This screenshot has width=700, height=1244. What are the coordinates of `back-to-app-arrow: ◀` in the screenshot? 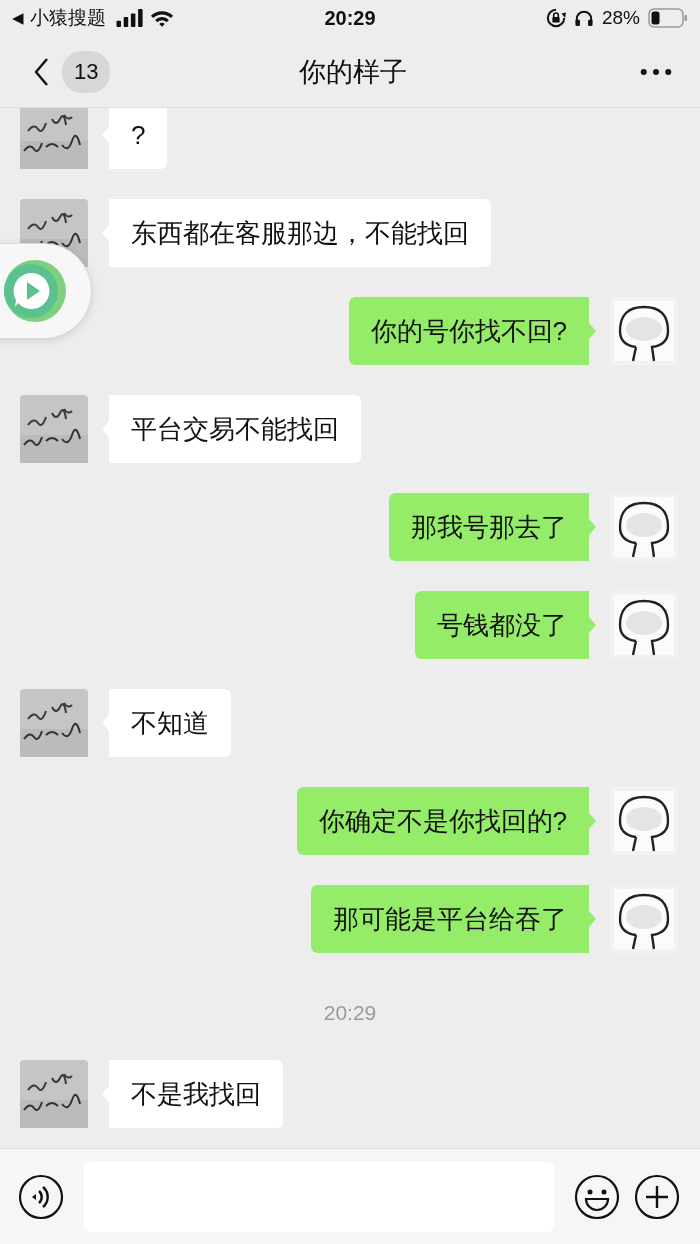 It's located at (18, 18).